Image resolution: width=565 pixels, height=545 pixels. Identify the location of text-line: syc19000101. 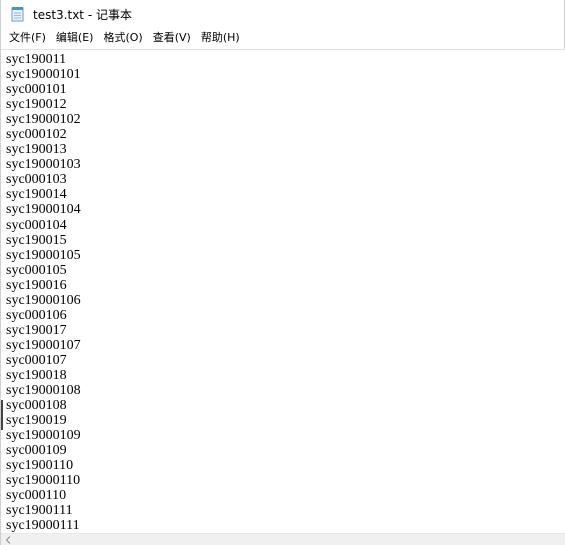
(43, 75).